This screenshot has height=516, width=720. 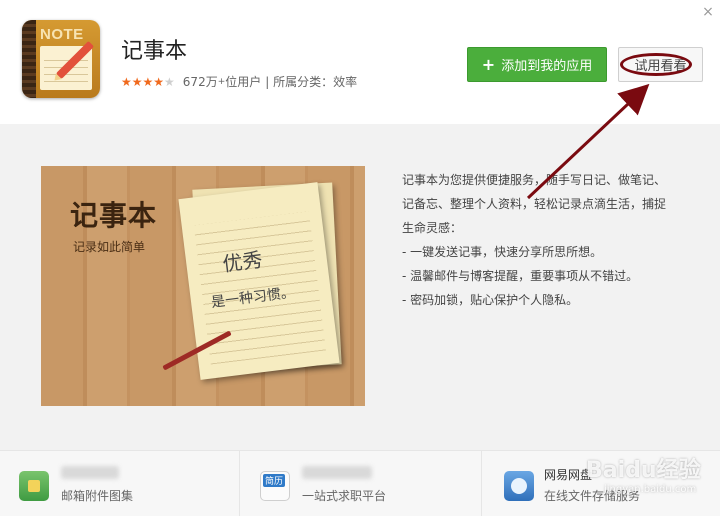 I want to click on related-app-name: 网易网盘, so click(x=568, y=475).